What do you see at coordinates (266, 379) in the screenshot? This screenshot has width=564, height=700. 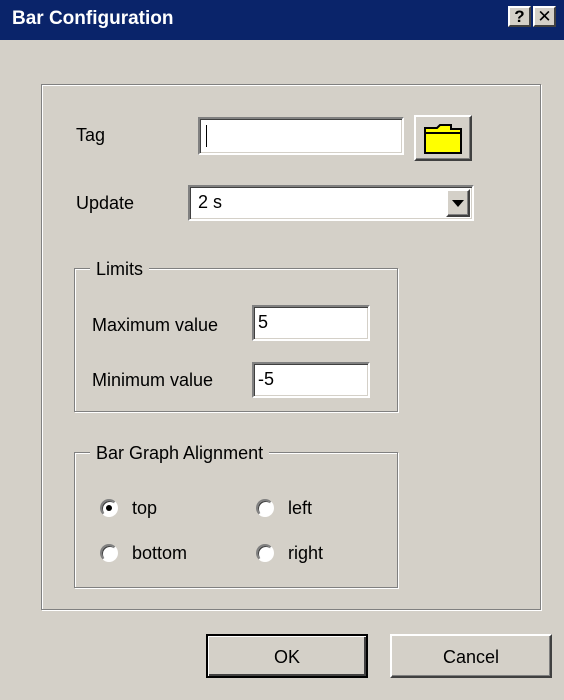 I see `min-value: -5` at bounding box center [266, 379].